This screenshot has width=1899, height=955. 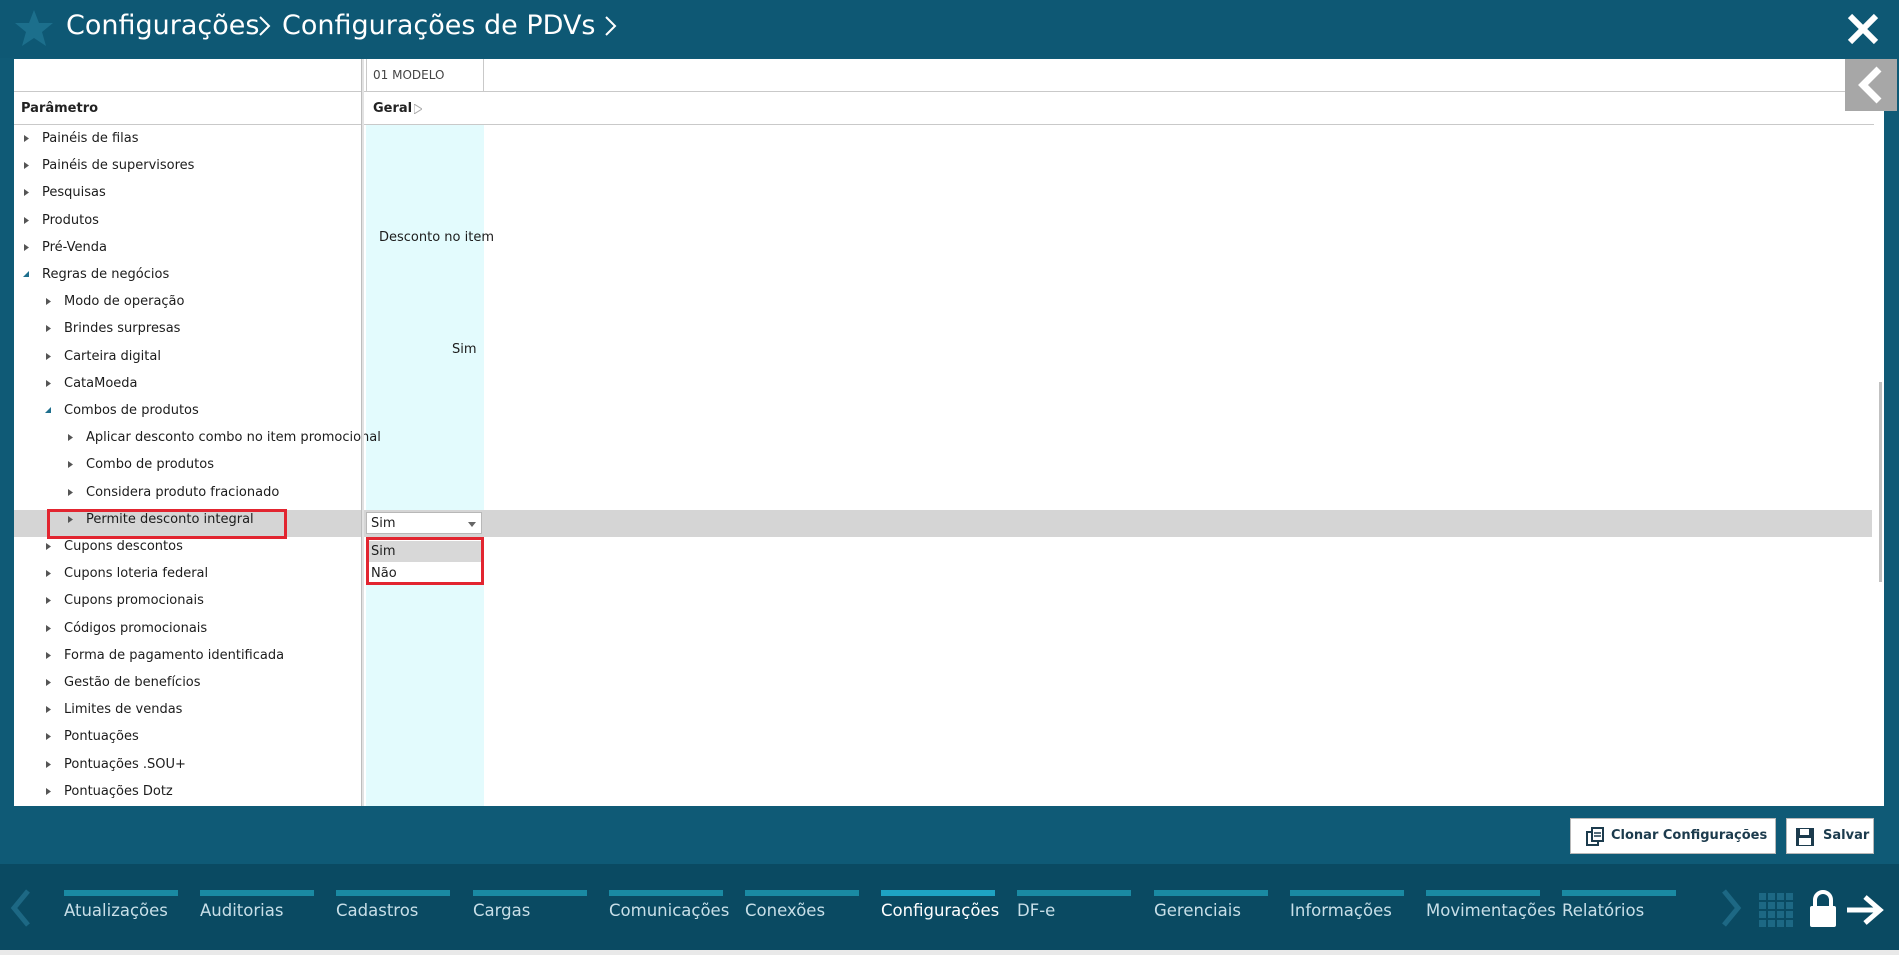 I want to click on lock-icon, so click(x=1823, y=909).